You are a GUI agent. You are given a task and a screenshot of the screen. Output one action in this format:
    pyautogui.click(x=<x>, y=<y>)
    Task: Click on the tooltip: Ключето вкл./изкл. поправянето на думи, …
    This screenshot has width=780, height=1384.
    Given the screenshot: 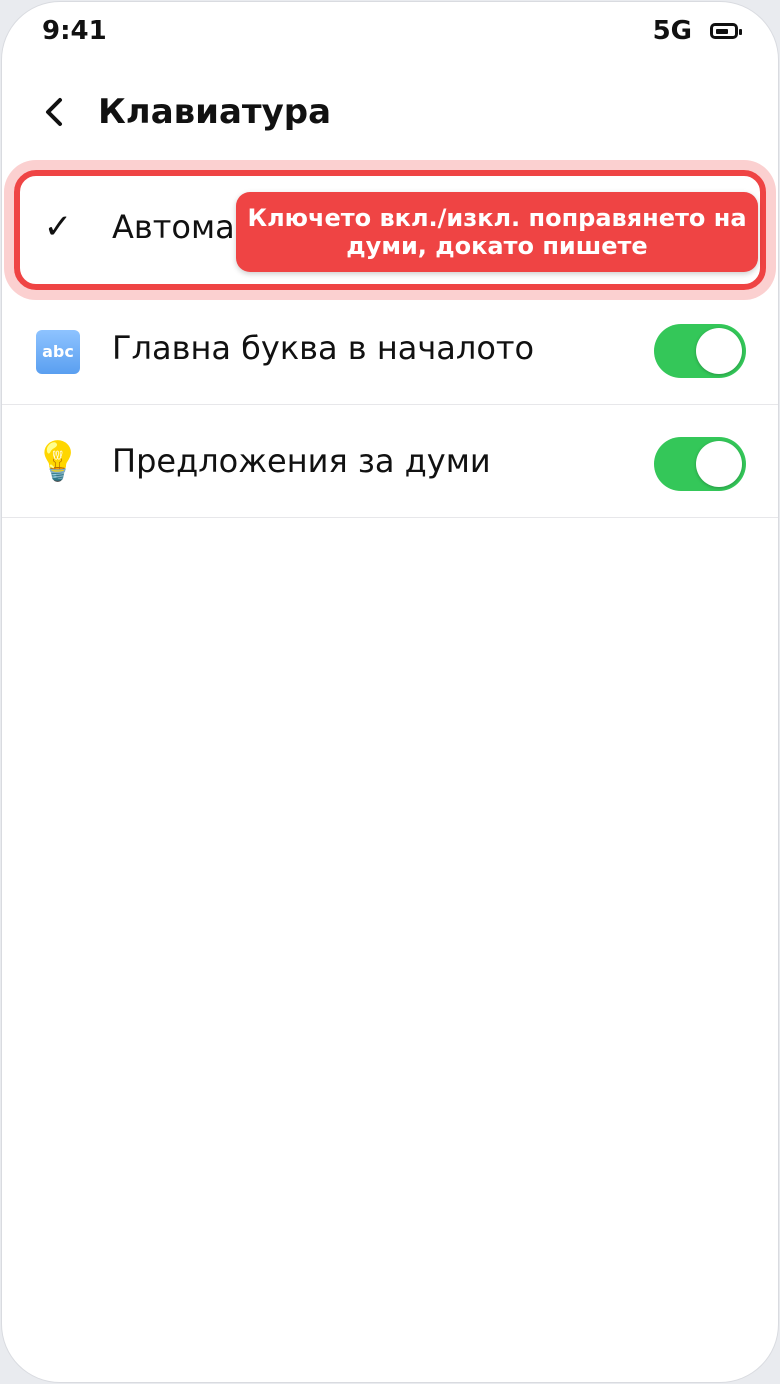 What is the action you would take?
    pyautogui.click(x=497, y=232)
    